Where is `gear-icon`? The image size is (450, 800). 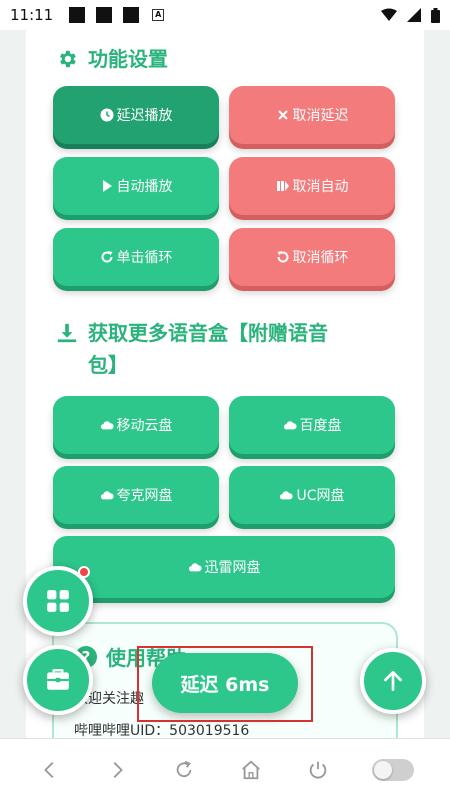 gear-icon is located at coordinates (68, 59).